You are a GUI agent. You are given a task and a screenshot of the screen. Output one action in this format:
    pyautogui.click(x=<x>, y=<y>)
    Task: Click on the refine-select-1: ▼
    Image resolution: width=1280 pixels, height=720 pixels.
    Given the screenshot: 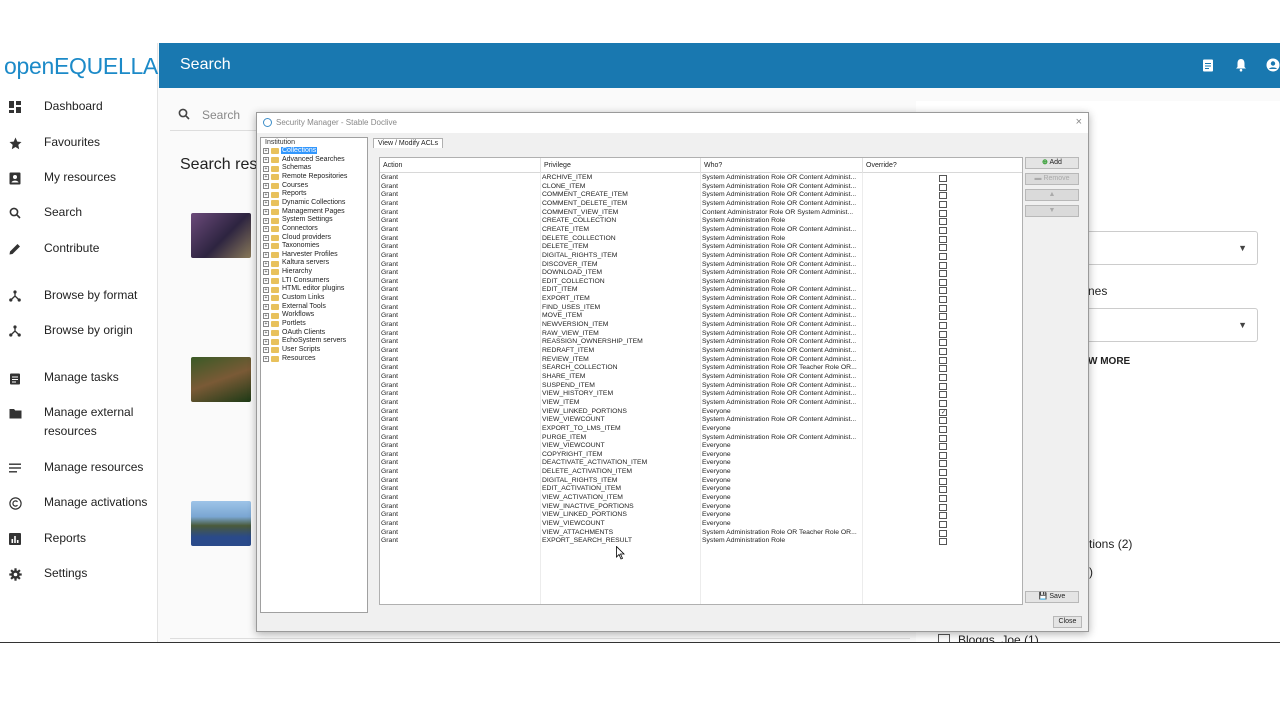 What is the action you would take?
    pyautogui.click(x=1172, y=248)
    